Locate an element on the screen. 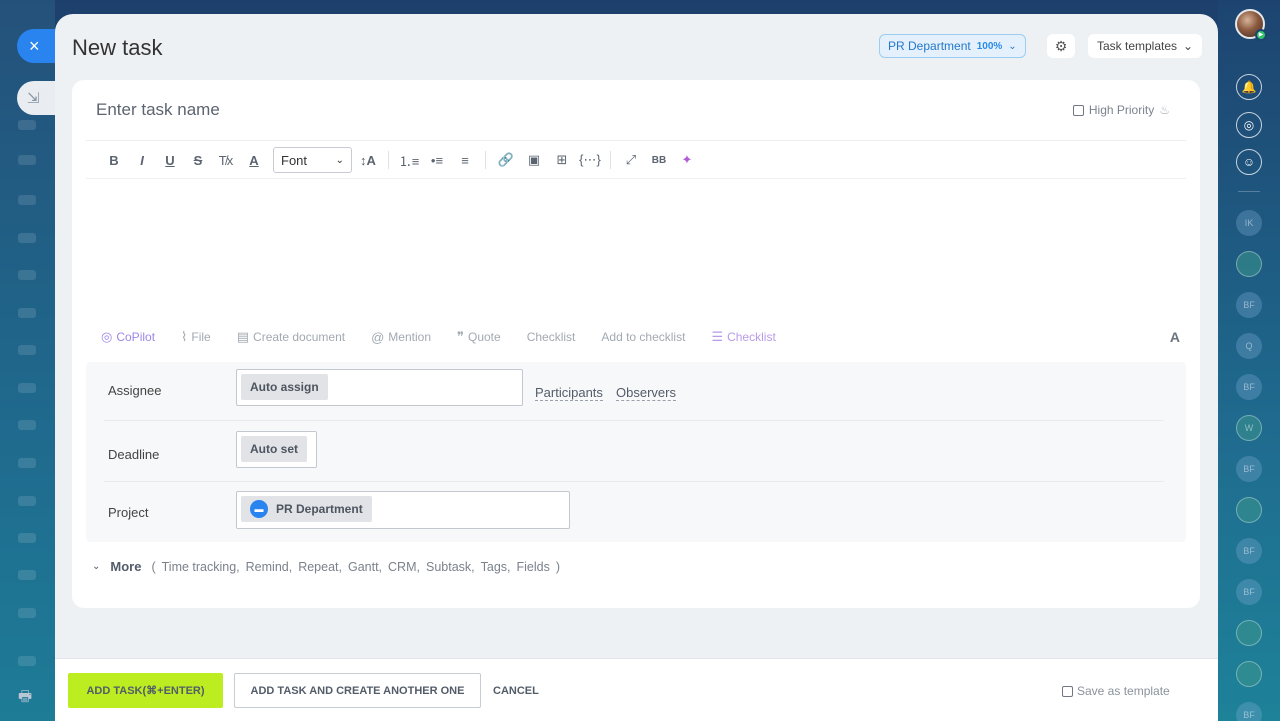 Image resolution: width=1280 pixels, height=721 pixels. fullscreen-button: ⤢ is located at coordinates (631, 160).